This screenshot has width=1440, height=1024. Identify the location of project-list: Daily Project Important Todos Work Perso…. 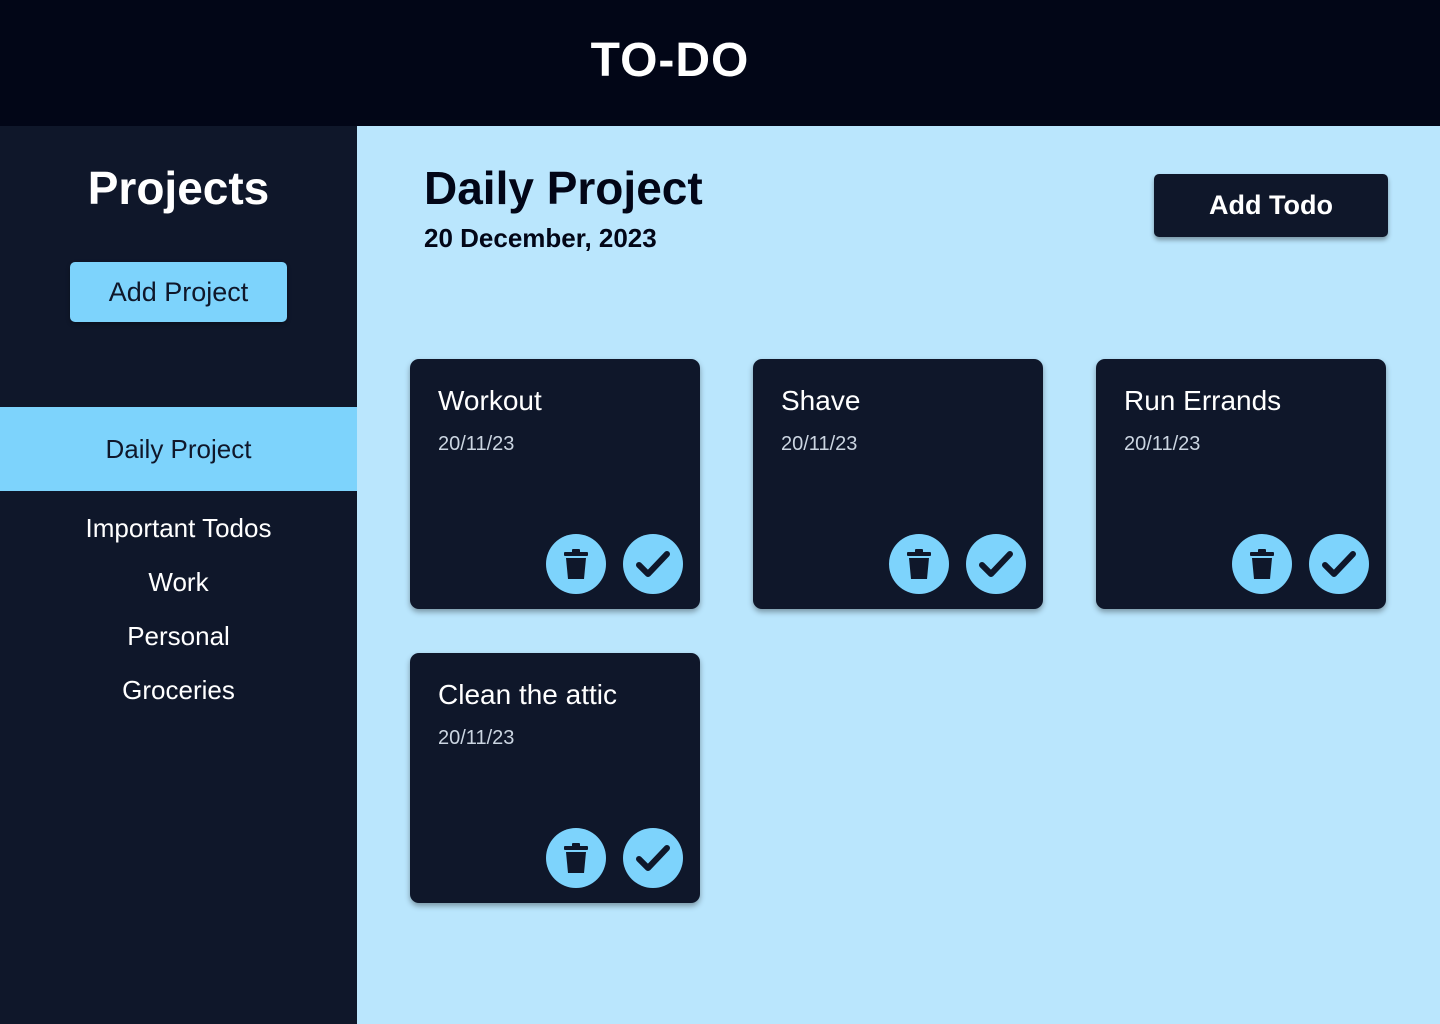
(178, 562).